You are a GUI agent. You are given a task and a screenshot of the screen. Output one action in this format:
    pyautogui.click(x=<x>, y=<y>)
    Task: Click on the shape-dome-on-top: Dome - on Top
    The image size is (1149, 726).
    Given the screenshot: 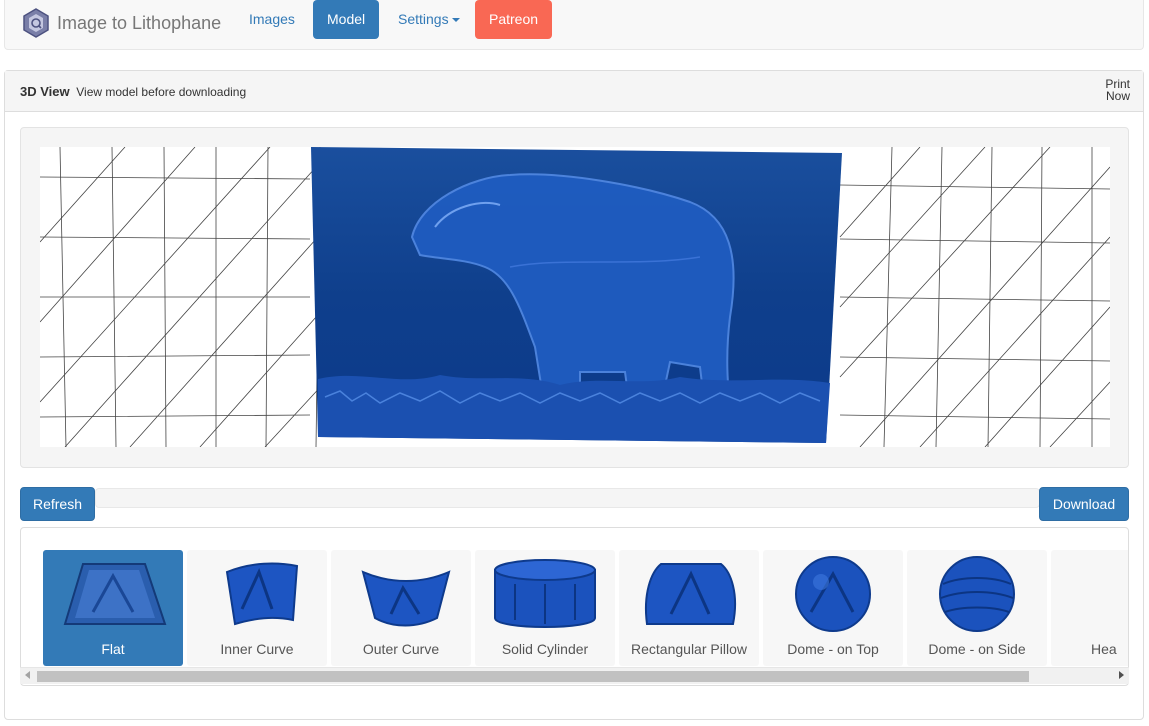 What is the action you would take?
    pyautogui.click(x=833, y=608)
    